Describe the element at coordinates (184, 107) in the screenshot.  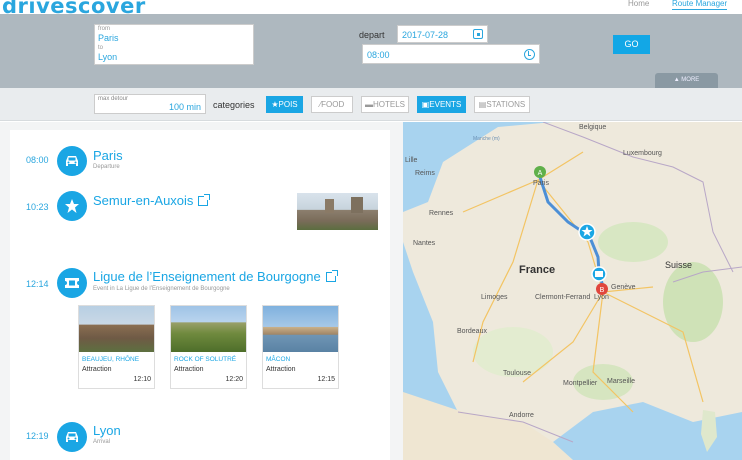
I see `max-detour-value: 100 min` at that location.